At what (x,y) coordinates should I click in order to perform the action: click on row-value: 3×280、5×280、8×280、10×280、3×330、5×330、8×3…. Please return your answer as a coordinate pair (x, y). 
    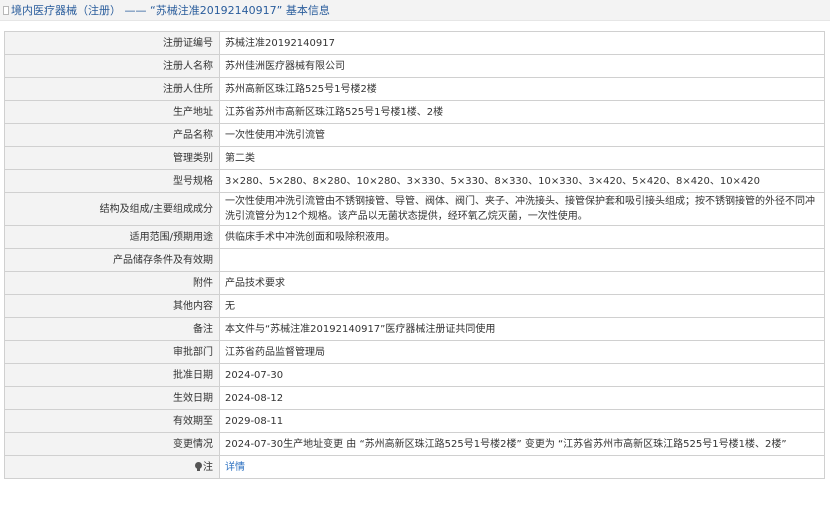
    Looking at the image, I should click on (522, 181).